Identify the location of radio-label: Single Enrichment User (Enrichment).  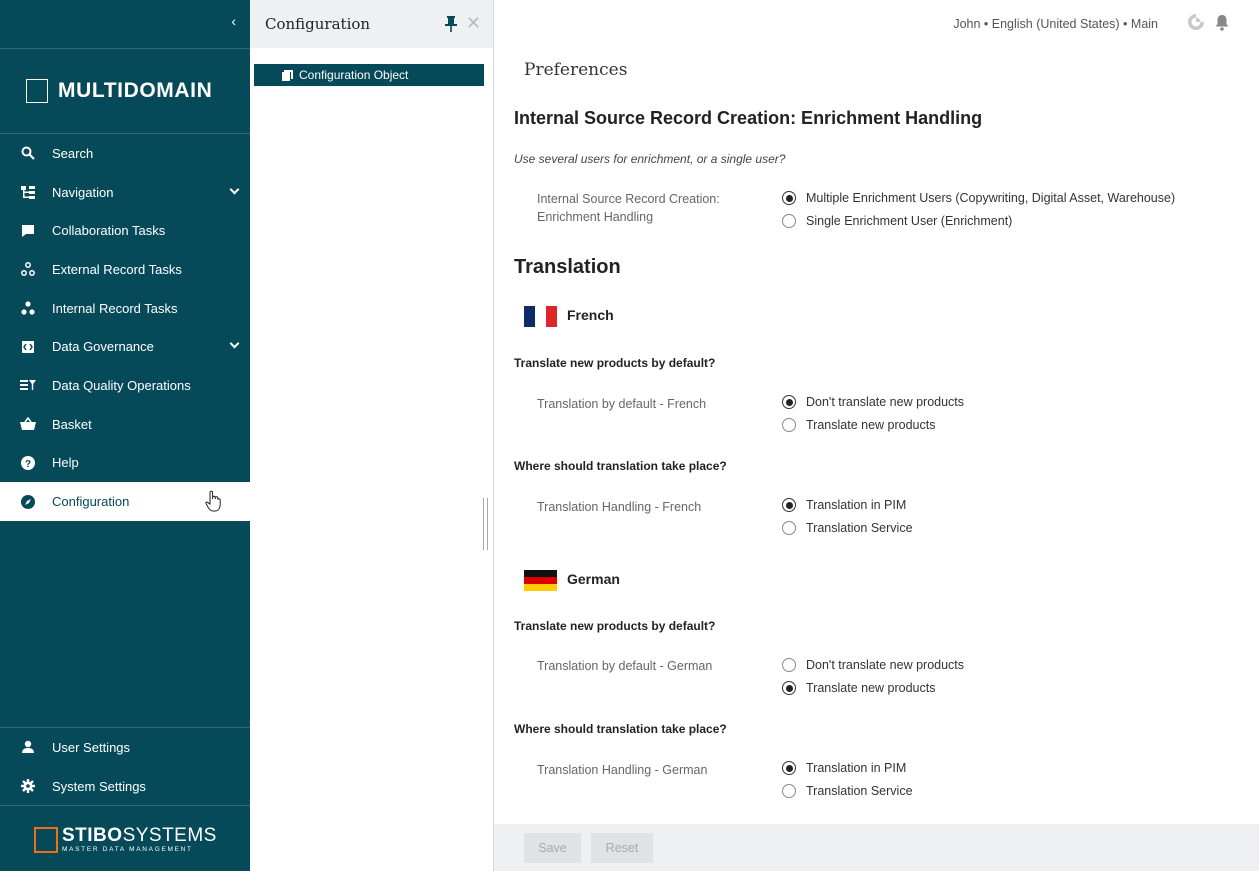
(909, 221).